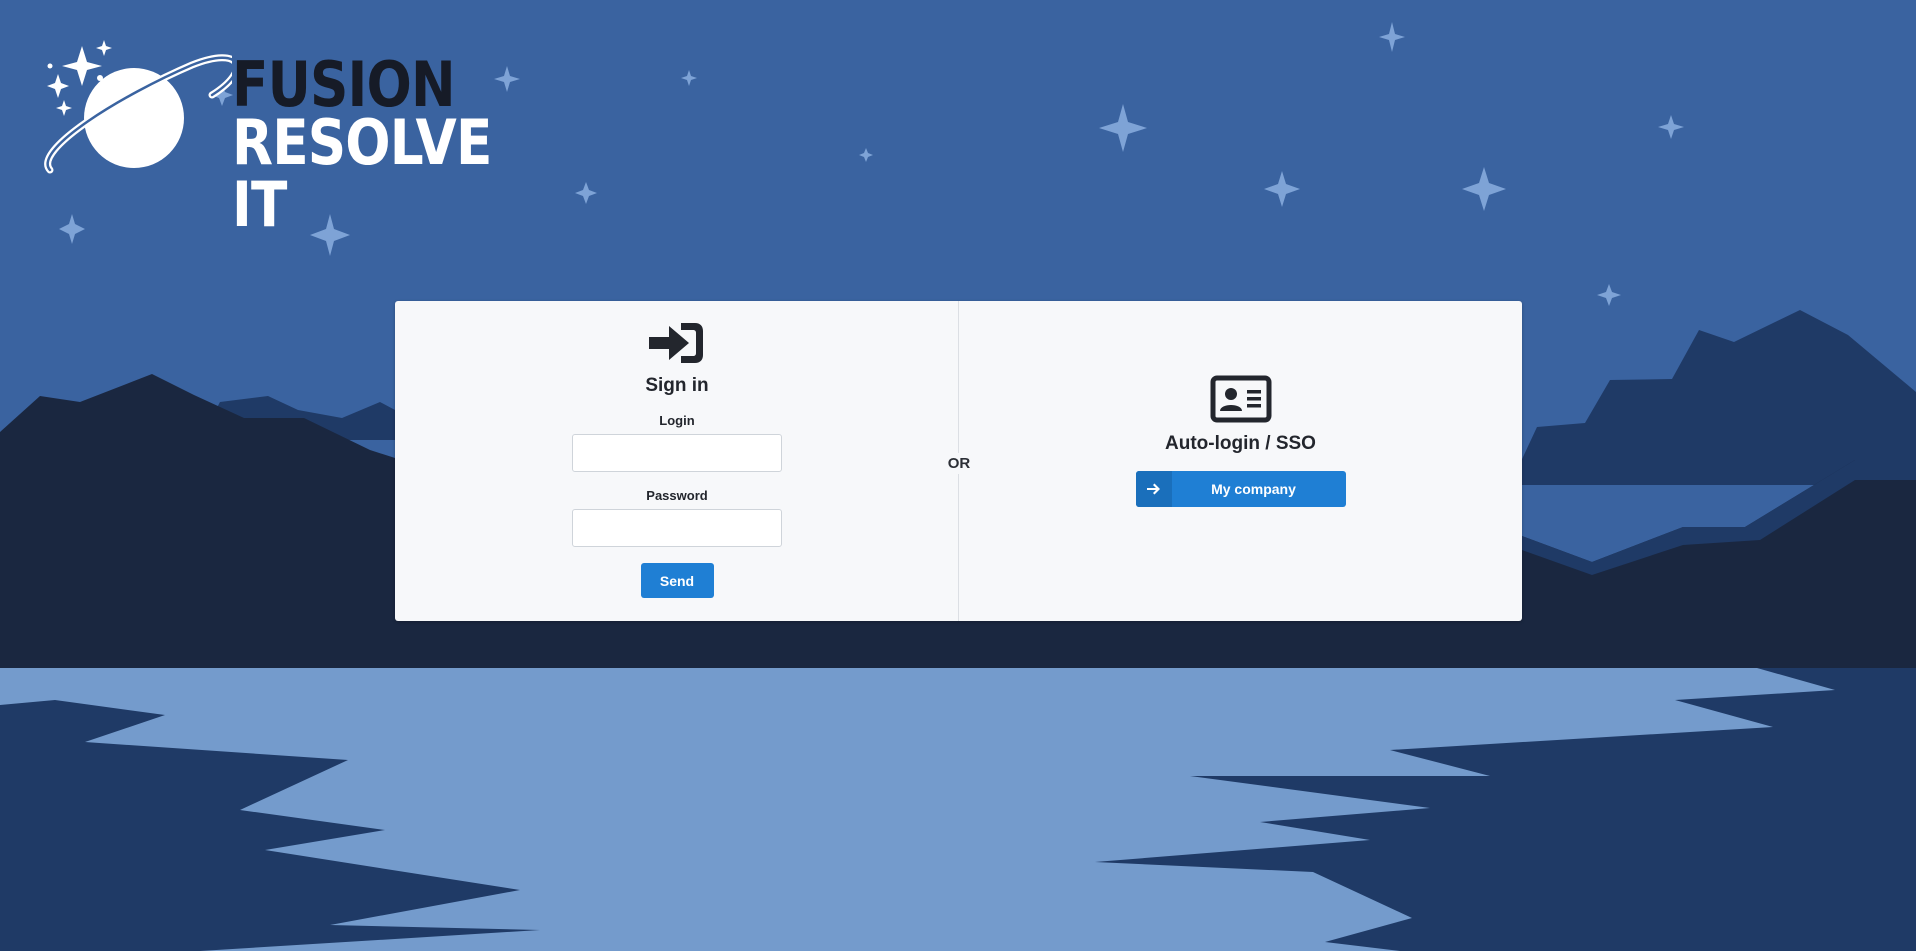  What do you see at coordinates (1253, 489) in the screenshot?
I see `sso-button-label: My company` at bounding box center [1253, 489].